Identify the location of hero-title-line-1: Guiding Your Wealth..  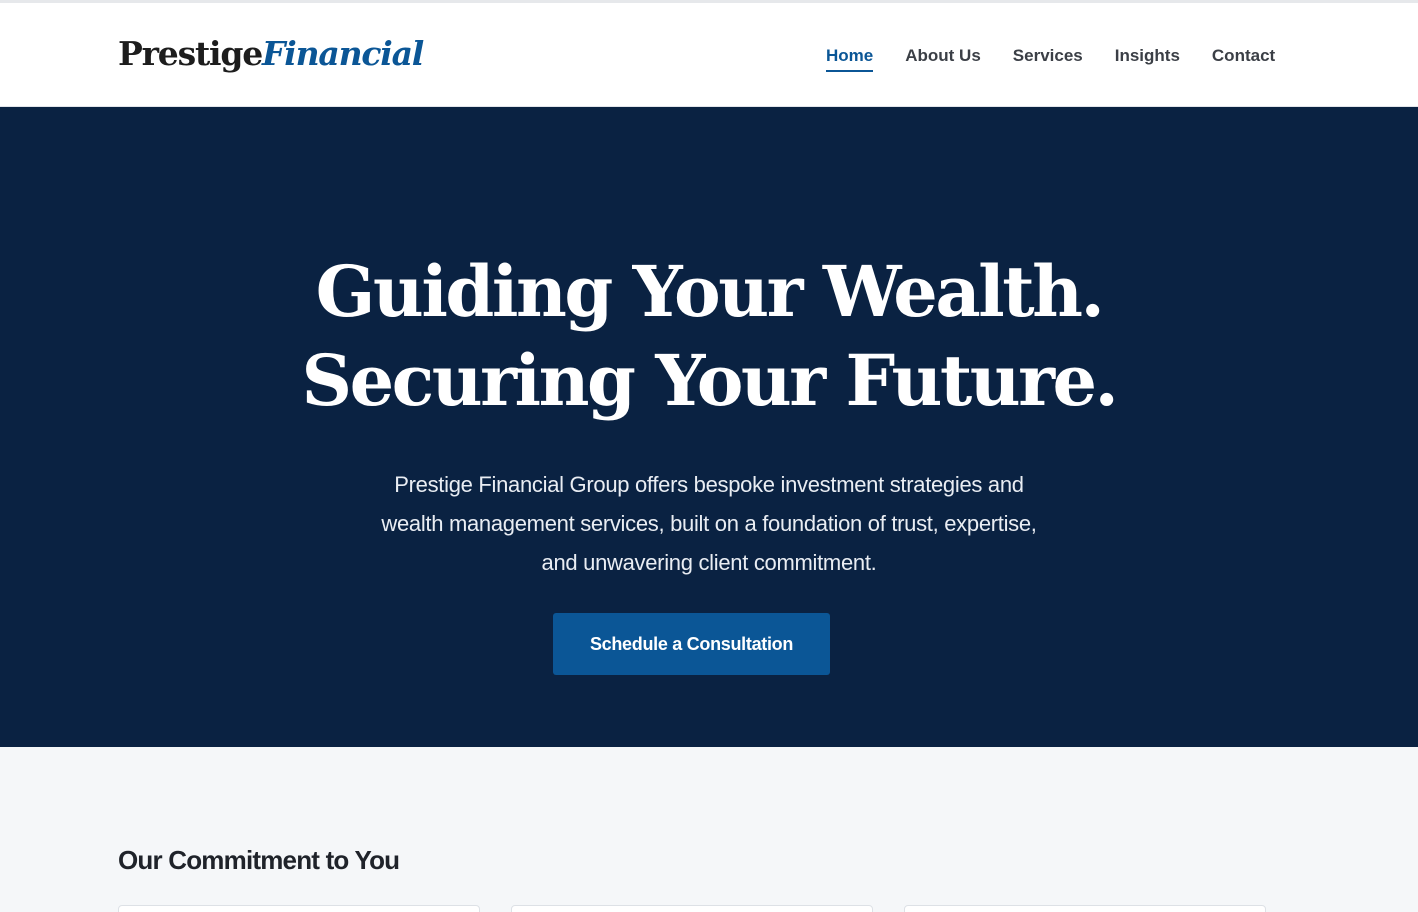
(710, 291).